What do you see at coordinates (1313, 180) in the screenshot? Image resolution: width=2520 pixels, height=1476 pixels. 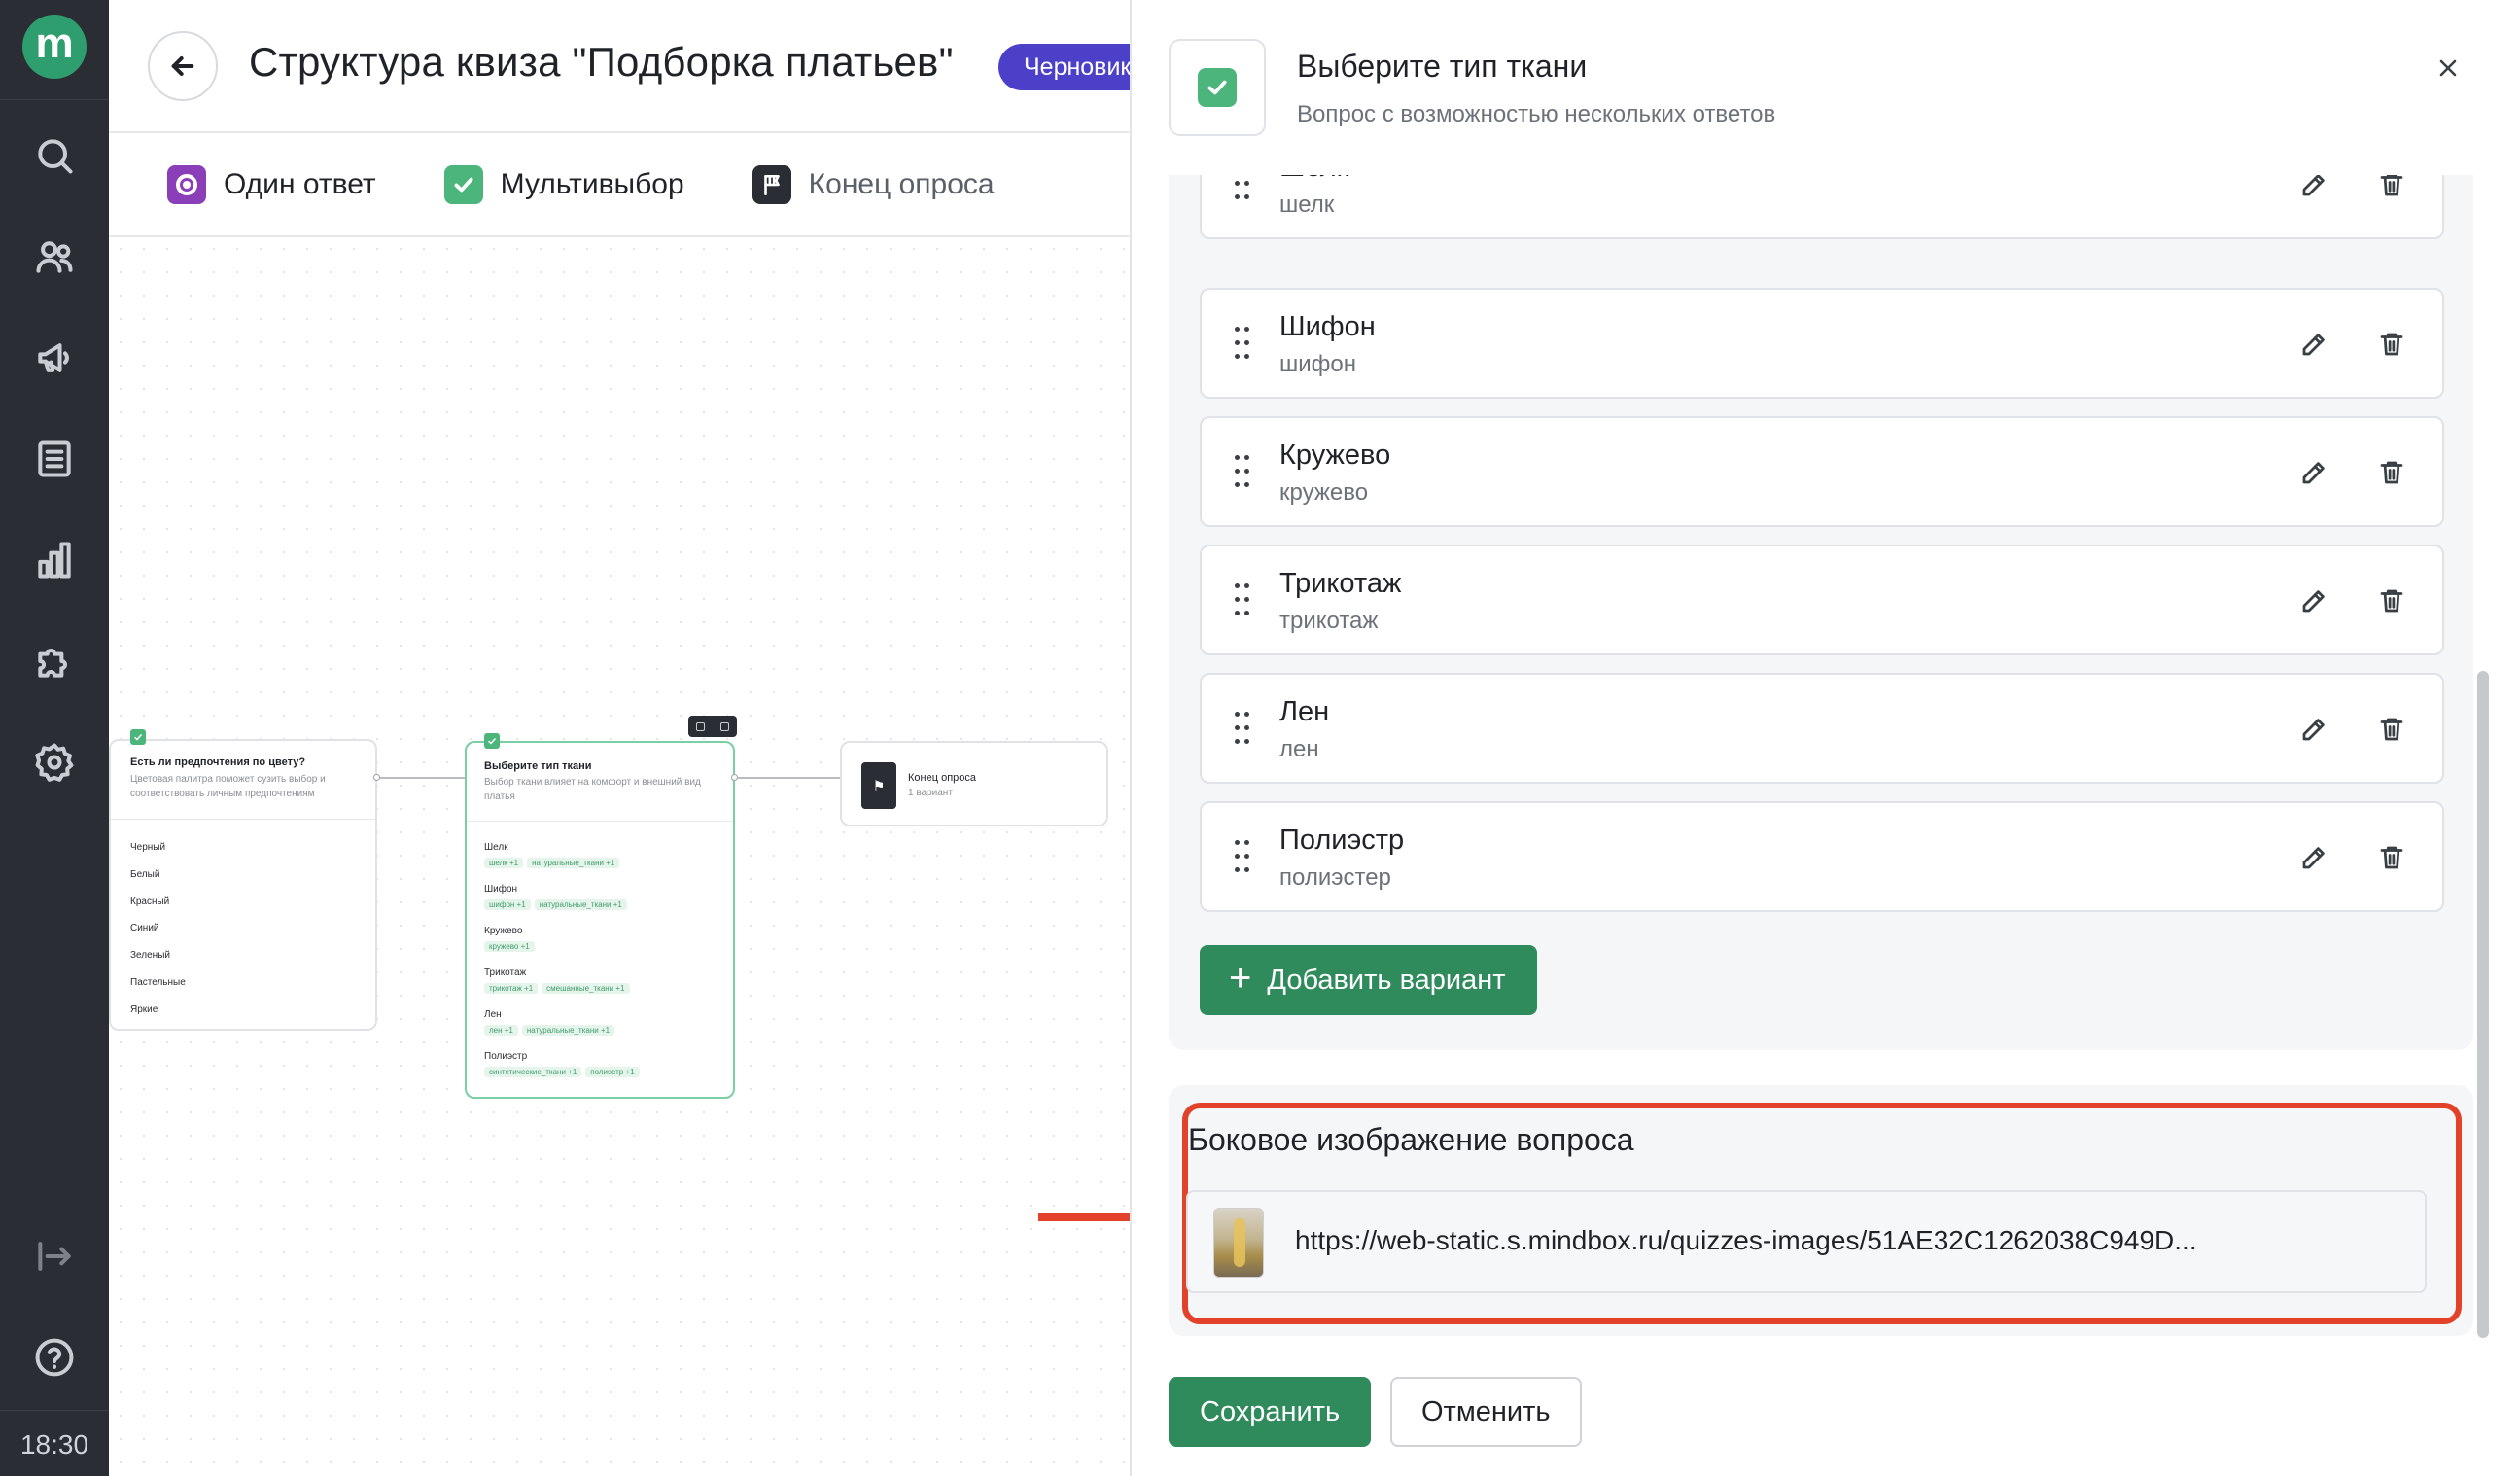 I see `option-label: Шелк` at bounding box center [1313, 180].